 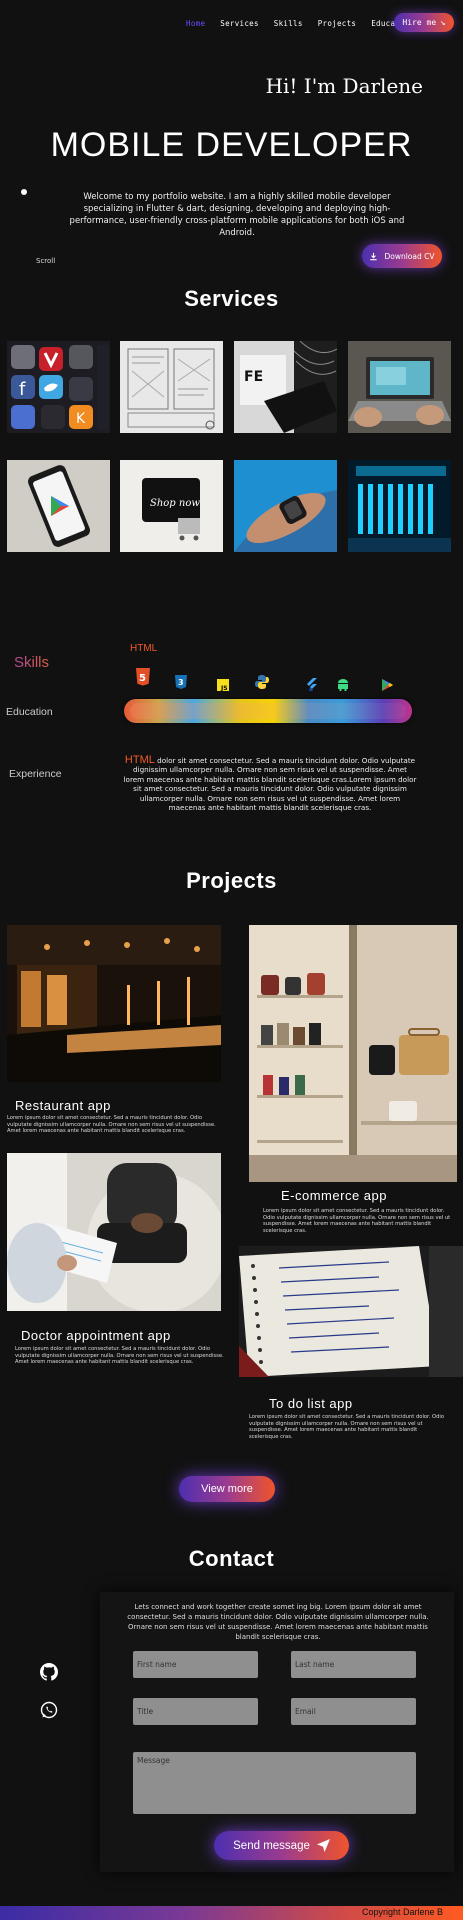 I want to click on service-play-store-phone-image, so click(x=58, y=506).